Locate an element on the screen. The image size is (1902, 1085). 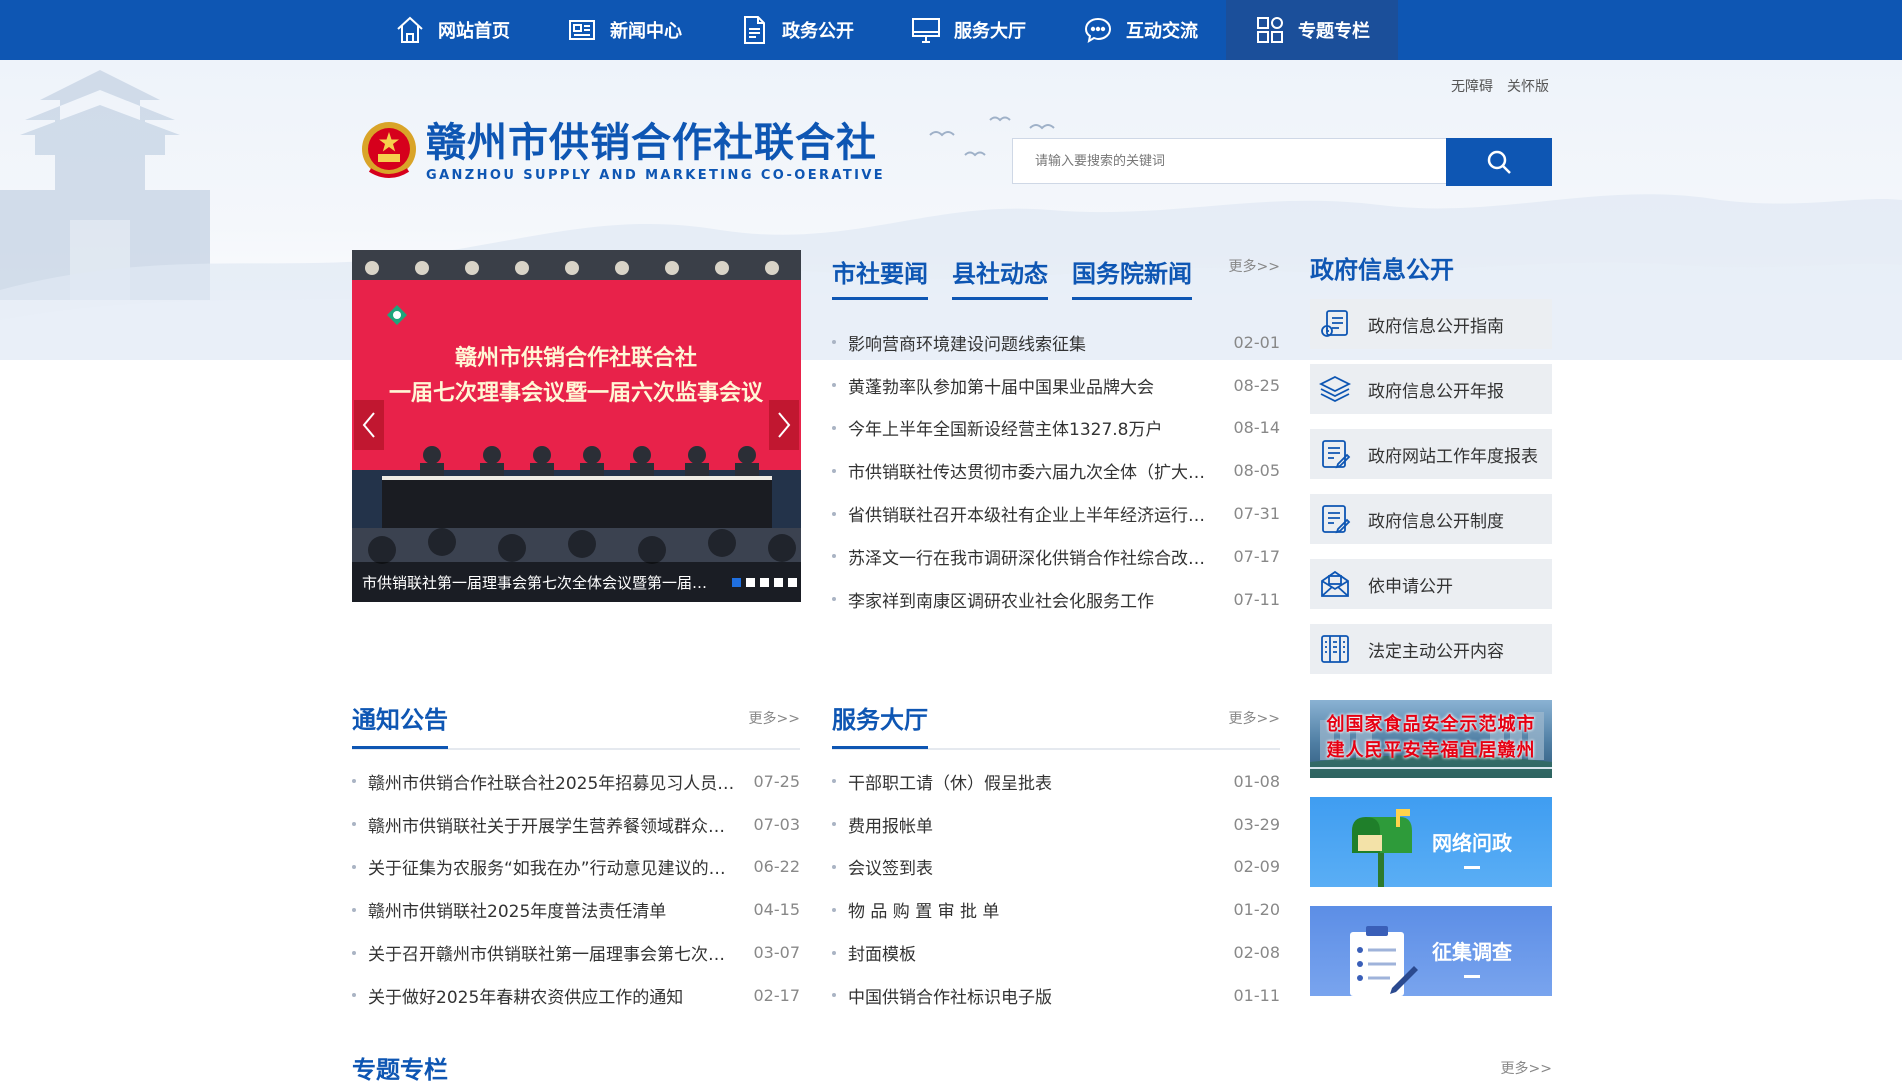
news-more-link: 更多>> is located at coordinates (1254, 266).